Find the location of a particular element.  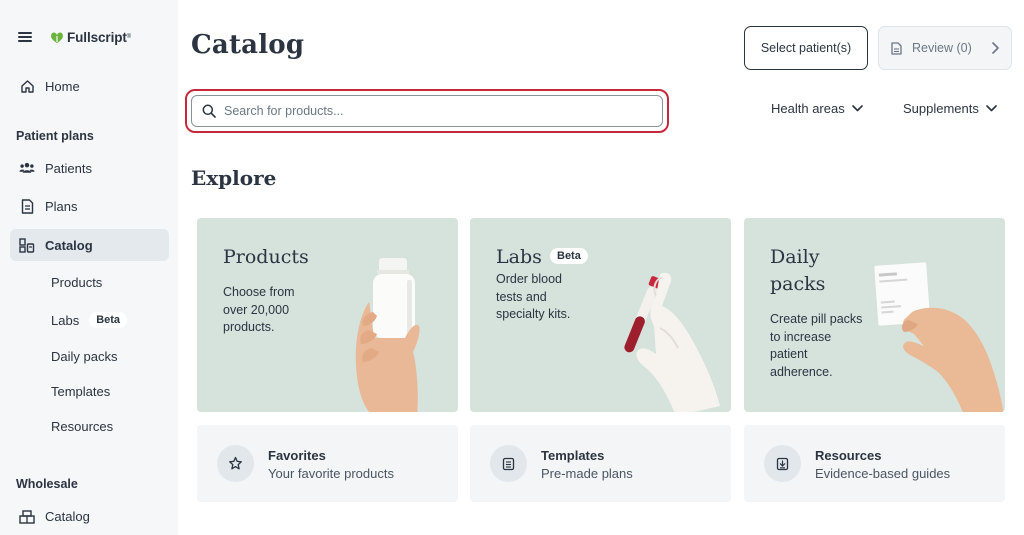

sidebar-item-label: Home is located at coordinates (62, 86).